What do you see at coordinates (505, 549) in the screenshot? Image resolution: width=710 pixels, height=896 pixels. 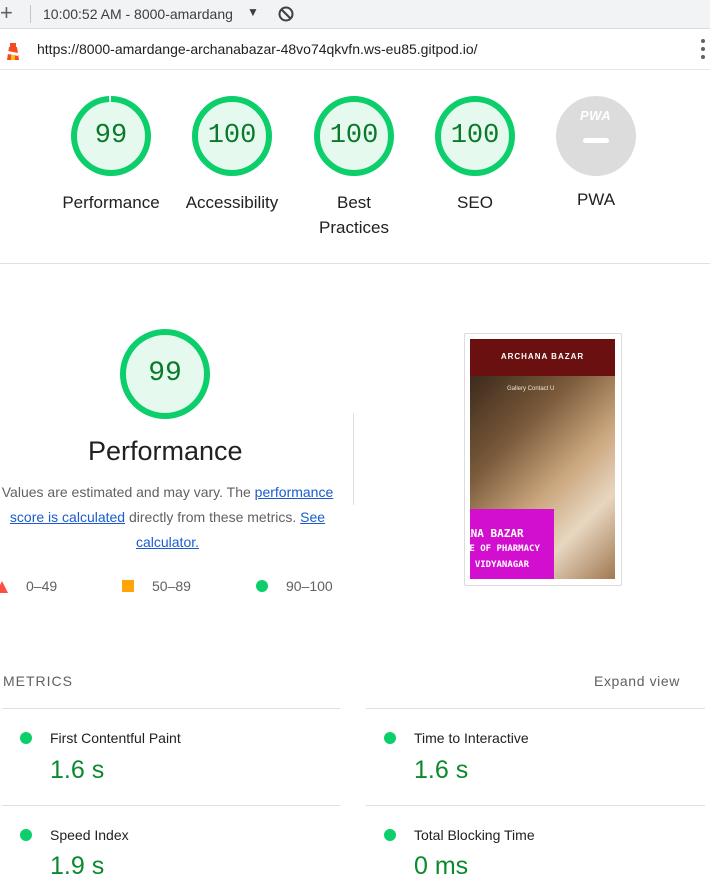 I see `banner-line: TE OF PHARMACY` at bounding box center [505, 549].